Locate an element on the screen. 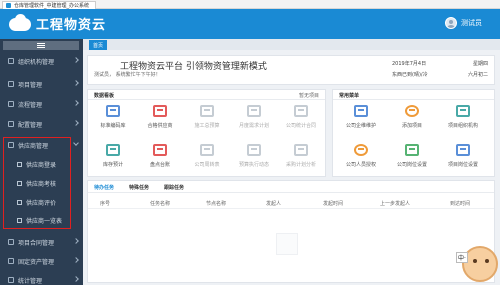 The image size is (500, 285). sidebar-item-org: 组织机构管理 is located at coordinates (41, 61).